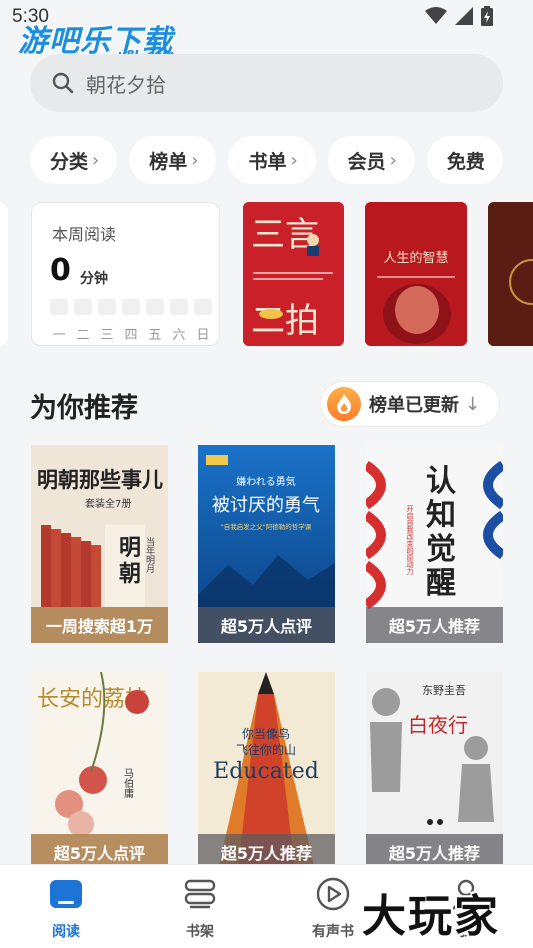 The image size is (533, 948). I want to click on prev-card-edge, so click(4, 274).